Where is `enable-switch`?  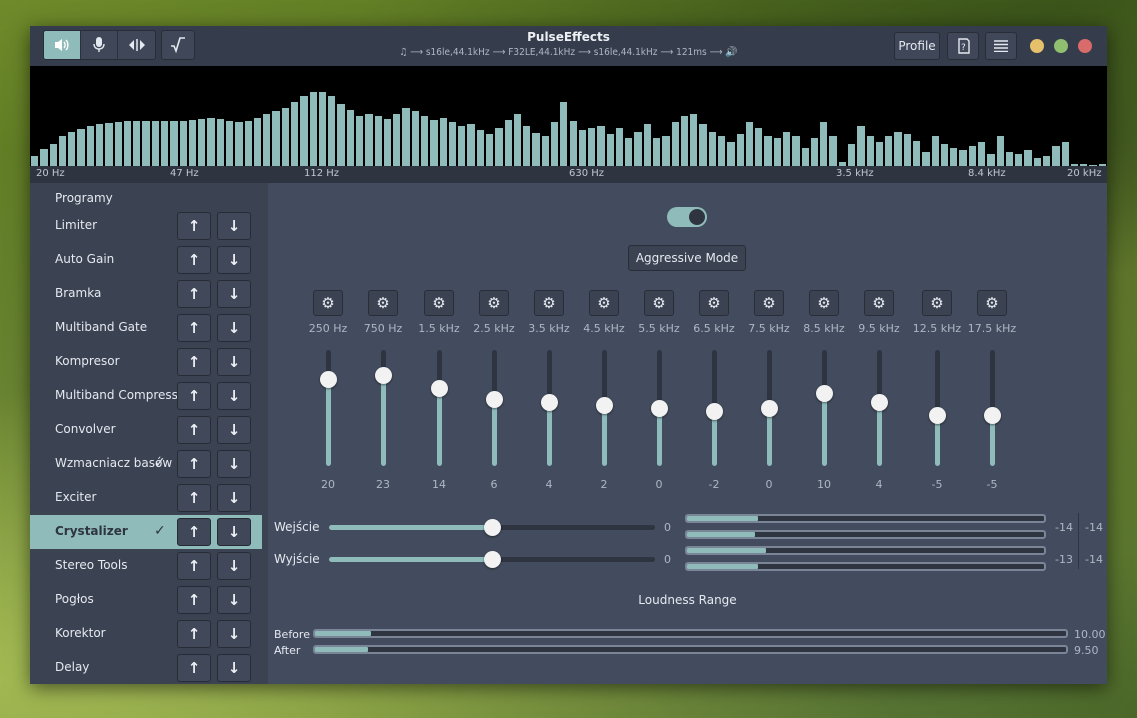
enable-switch is located at coordinates (687, 217).